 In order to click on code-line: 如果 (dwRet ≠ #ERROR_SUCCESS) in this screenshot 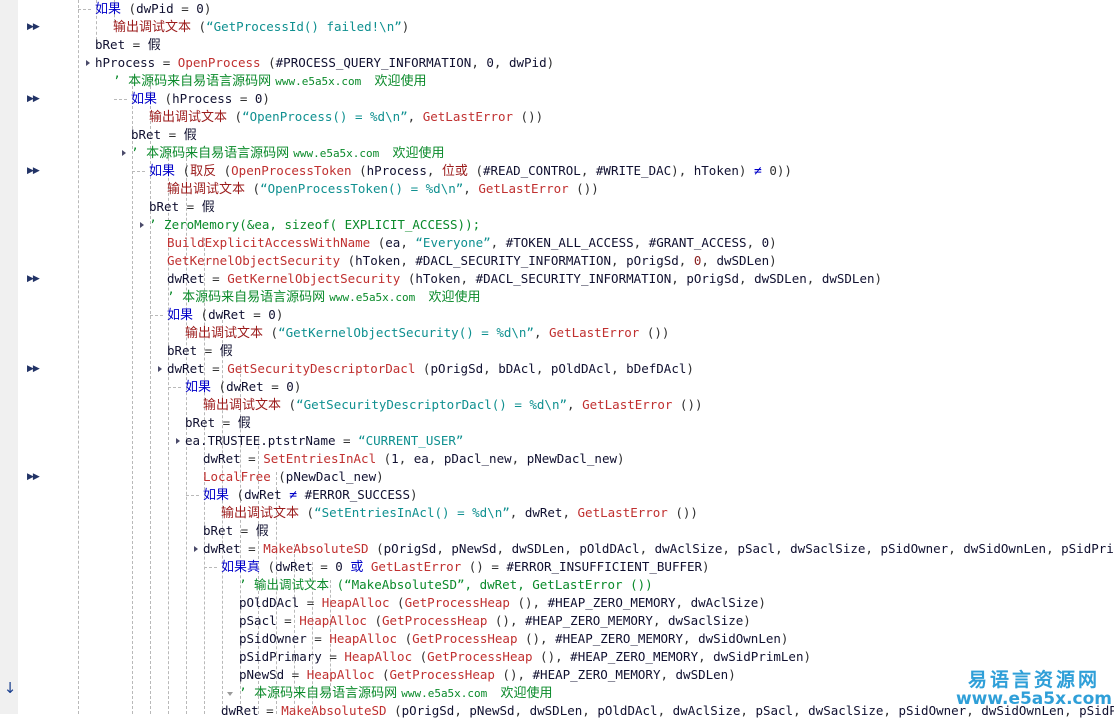, I will do `click(310, 495)`.